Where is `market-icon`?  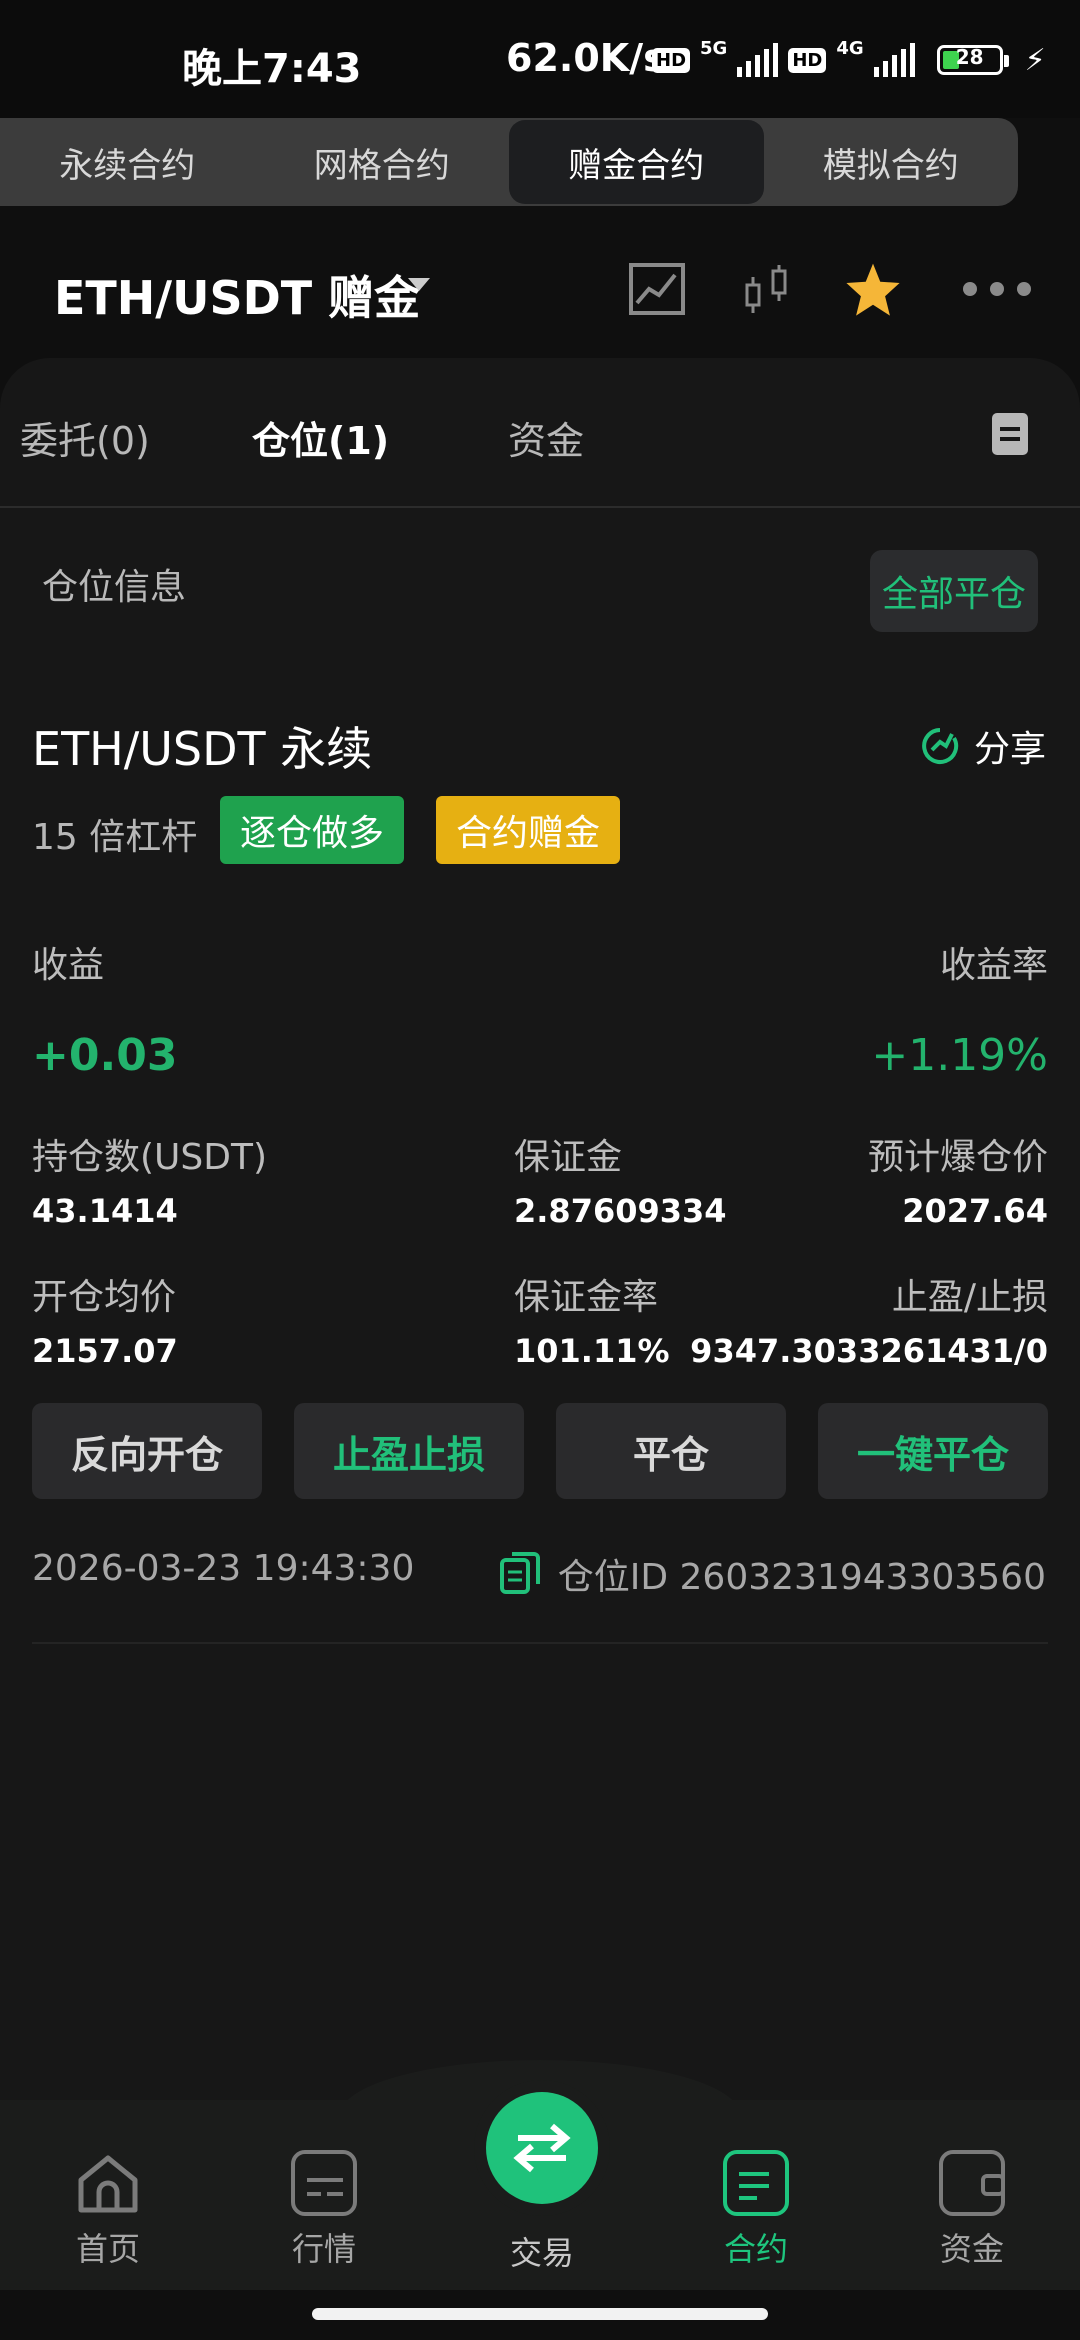
market-icon is located at coordinates (324, 2183).